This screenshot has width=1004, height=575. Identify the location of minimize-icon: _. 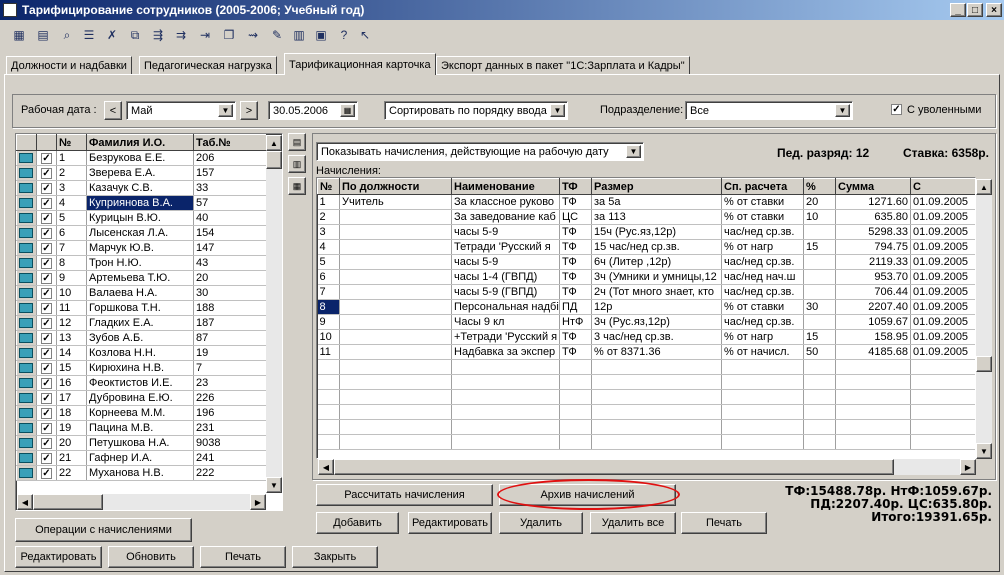
(958, 10).